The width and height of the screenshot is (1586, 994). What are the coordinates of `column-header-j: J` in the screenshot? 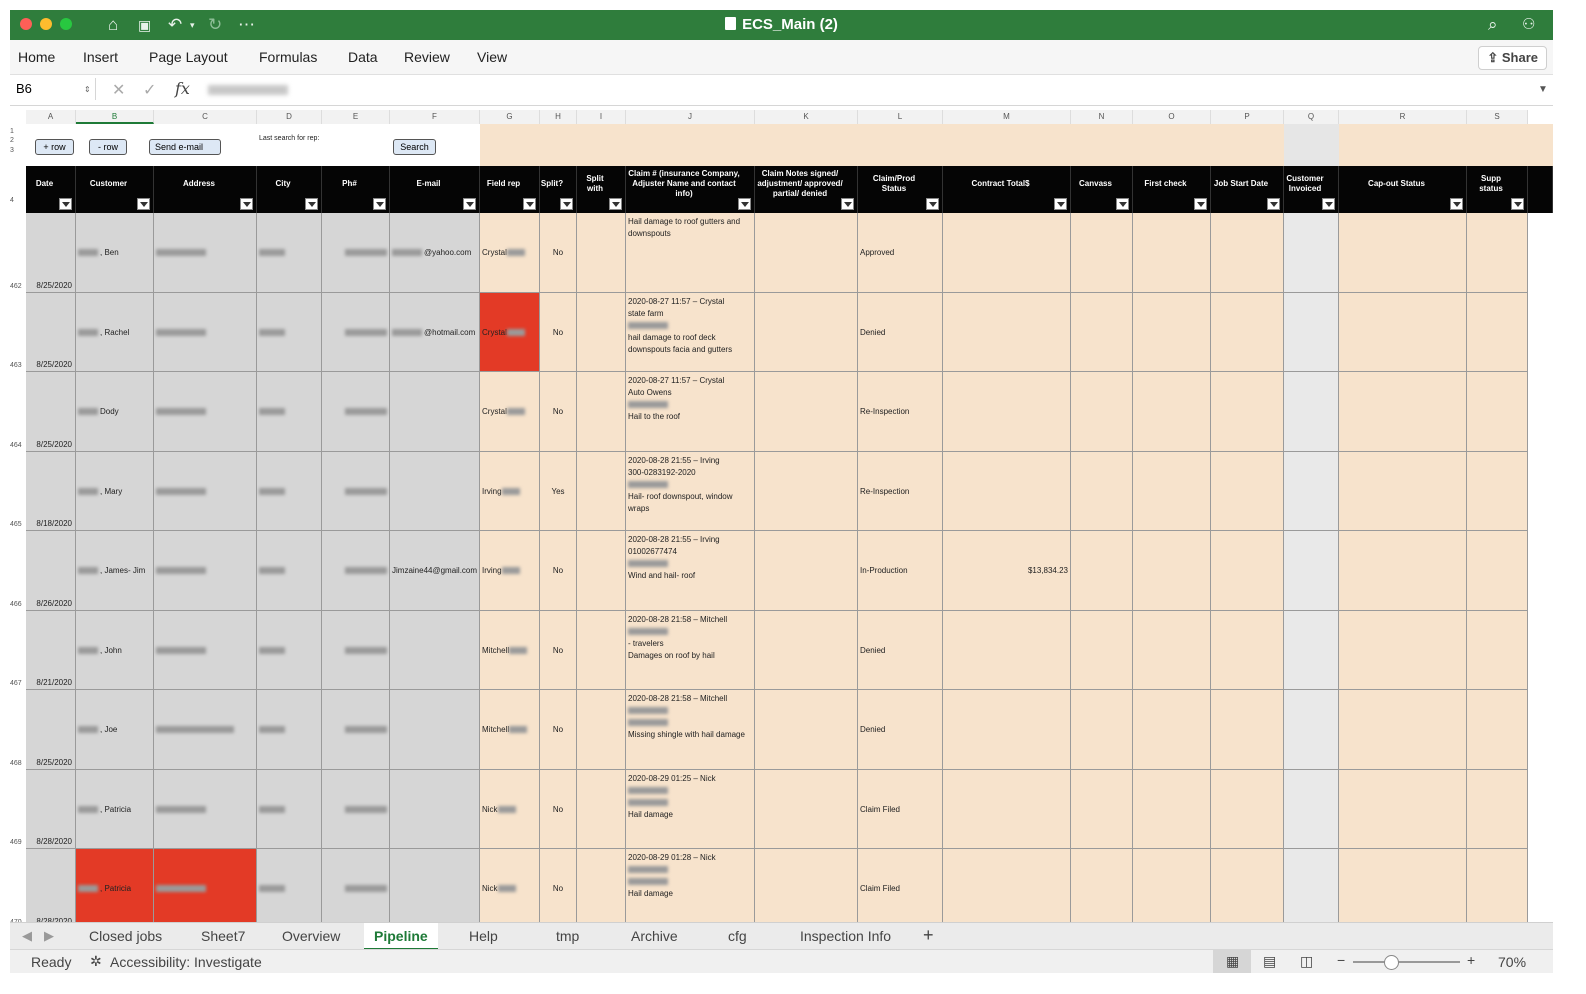 It's located at (690, 117).